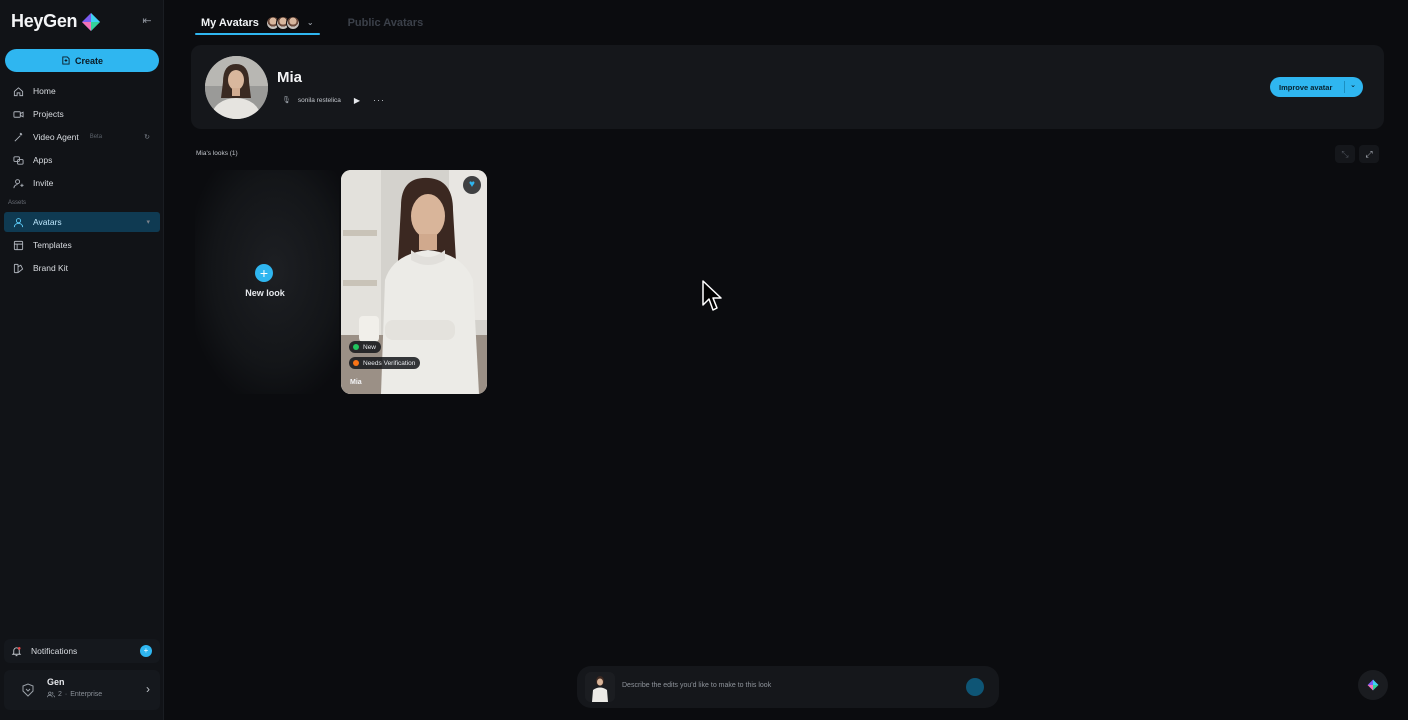 This screenshot has width=1408, height=720. What do you see at coordinates (264, 273) in the screenshot?
I see `plus-icon: +` at bounding box center [264, 273].